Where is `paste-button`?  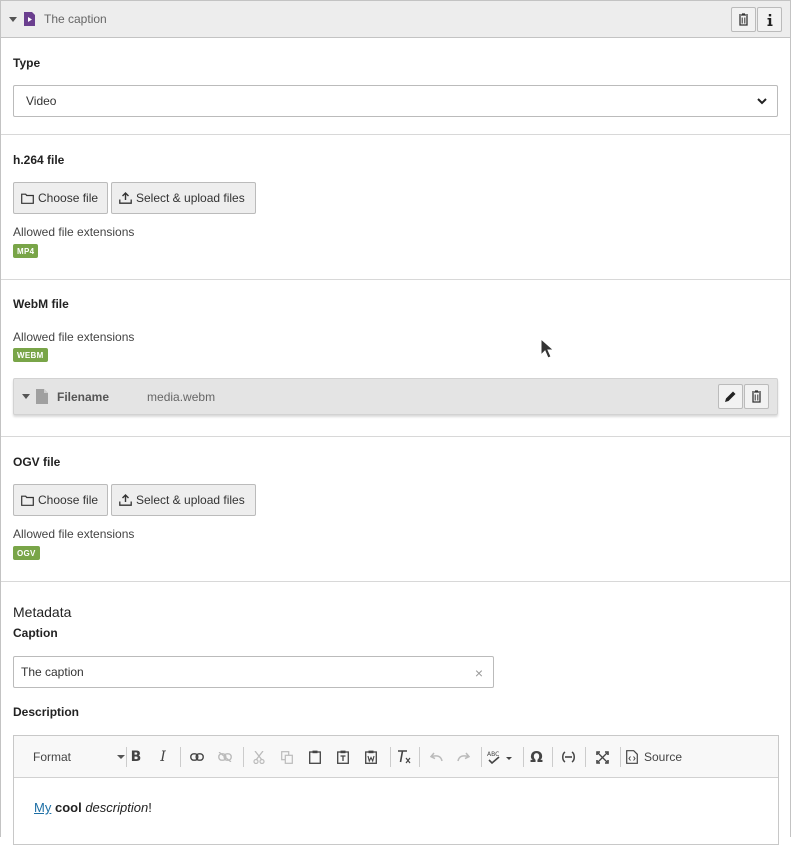
paste-button is located at coordinates (315, 757).